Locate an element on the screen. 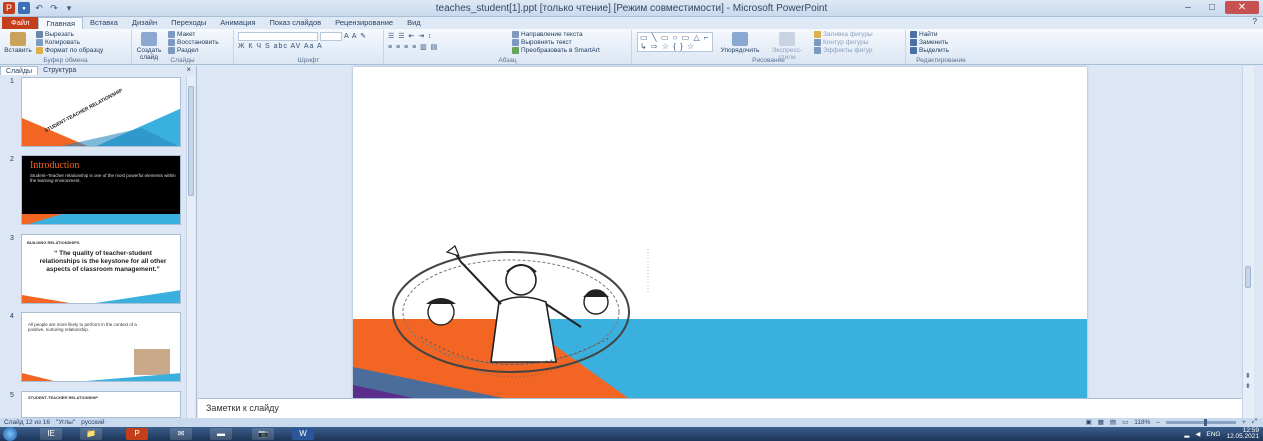 This screenshot has height=441, width=1263. list-controls: ☰ ☰ ⇤ ⇥ ↕ is located at coordinates (410, 36).